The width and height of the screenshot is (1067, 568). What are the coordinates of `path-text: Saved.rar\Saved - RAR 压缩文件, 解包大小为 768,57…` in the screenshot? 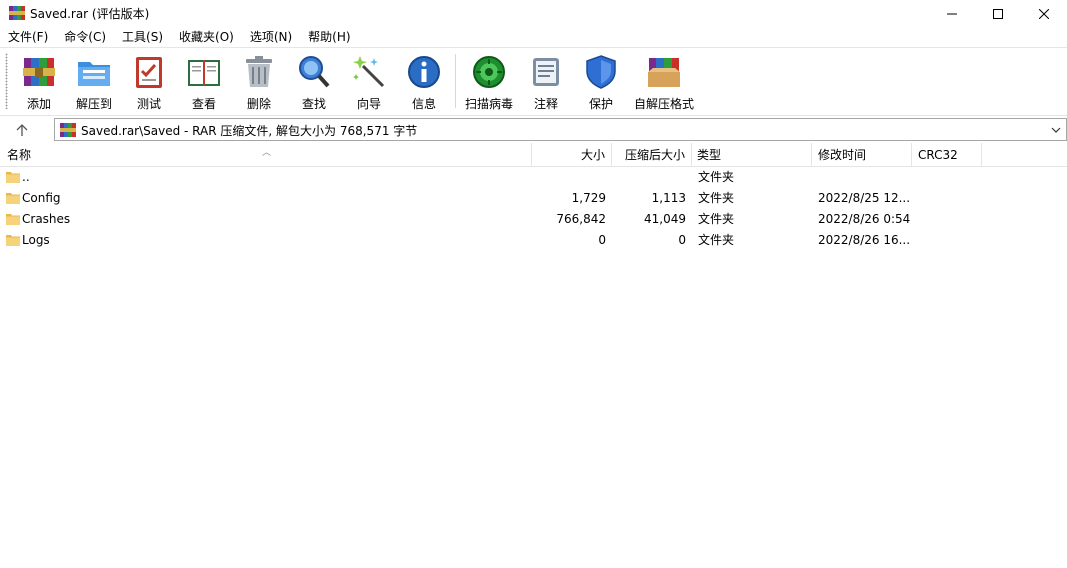 It's located at (249, 131).